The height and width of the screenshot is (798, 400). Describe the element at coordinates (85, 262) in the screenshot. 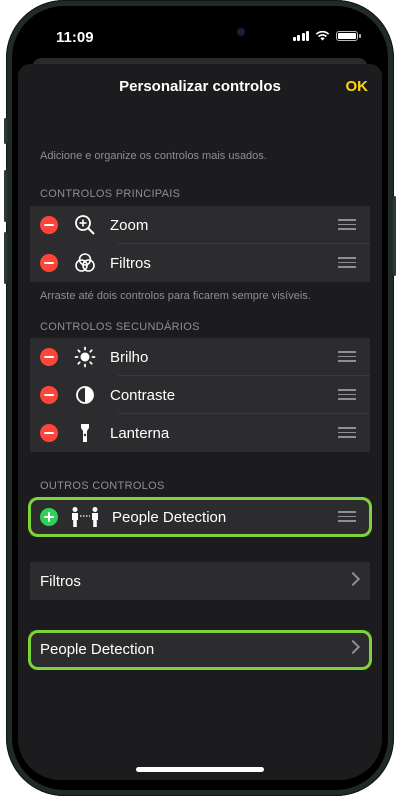

I see `filters-icon` at that location.